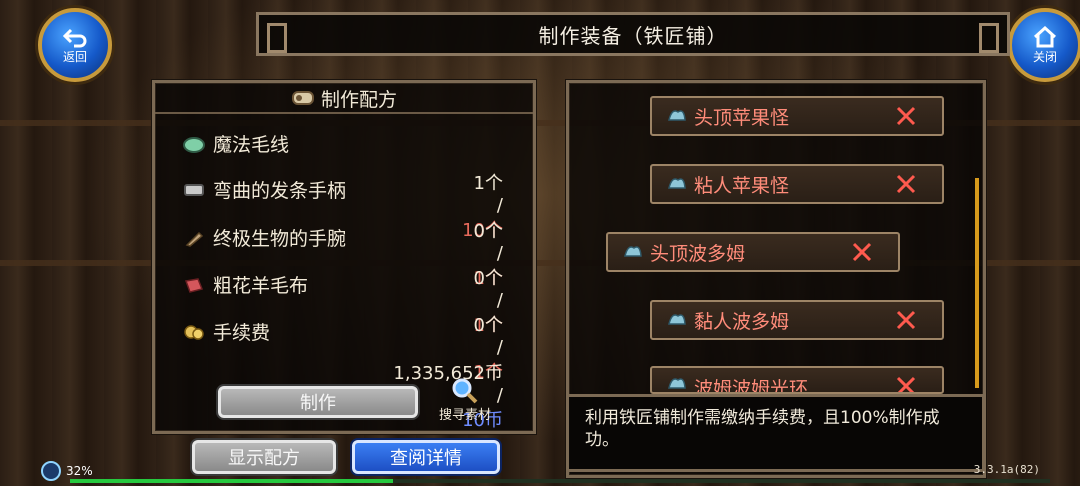 This screenshot has height=486, width=1080. I want to click on recipe-title-text: 制作配方, so click(358, 99).